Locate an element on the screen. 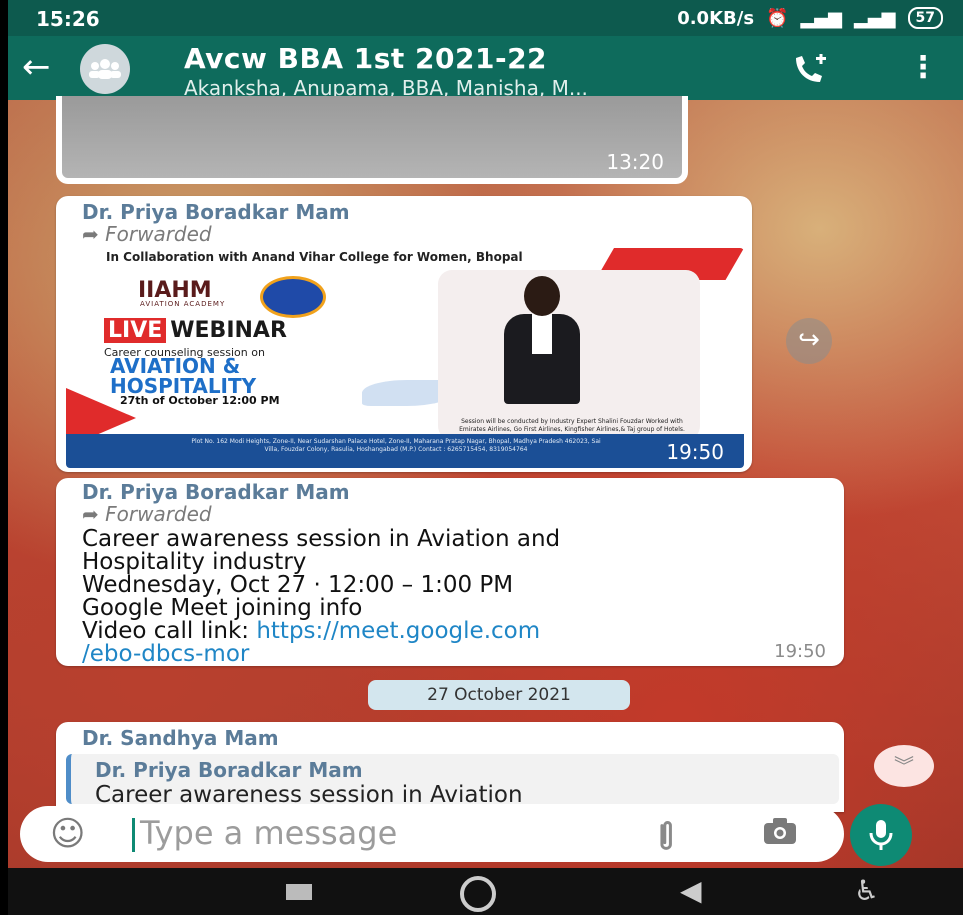 The image size is (963, 915). poster-date: 27th of October 12:00 PM is located at coordinates (200, 400).